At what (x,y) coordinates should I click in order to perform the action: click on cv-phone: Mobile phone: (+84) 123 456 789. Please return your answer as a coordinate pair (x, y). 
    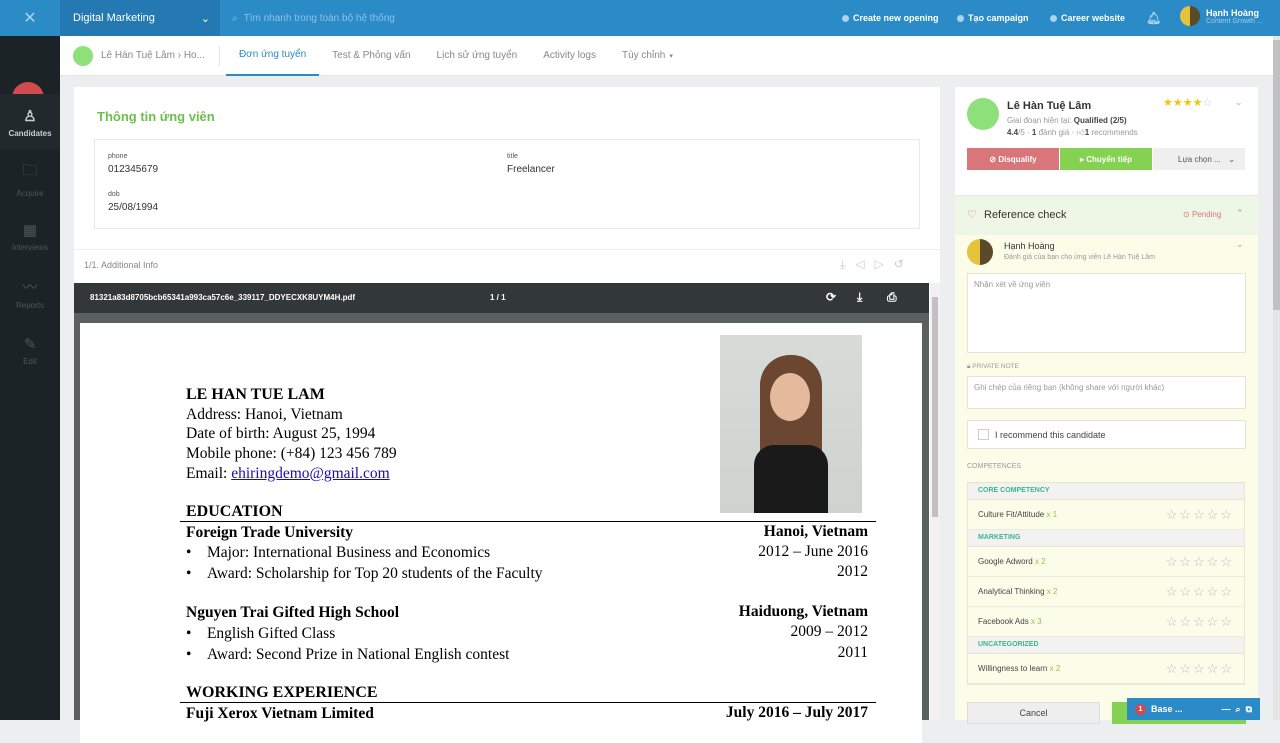
    Looking at the image, I should click on (291, 453).